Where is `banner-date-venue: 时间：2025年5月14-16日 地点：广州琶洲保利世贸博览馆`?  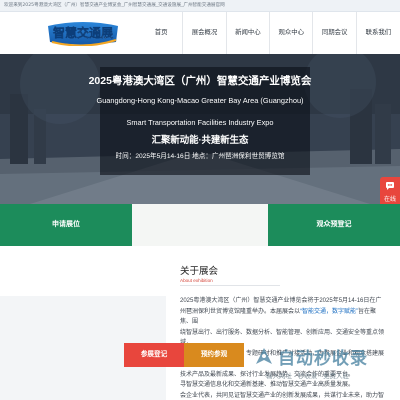 banner-date-venue: 时间：2025年5月14-16日 地点：广州琶洲保利世贸博览馆 is located at coordinates (200, 156).